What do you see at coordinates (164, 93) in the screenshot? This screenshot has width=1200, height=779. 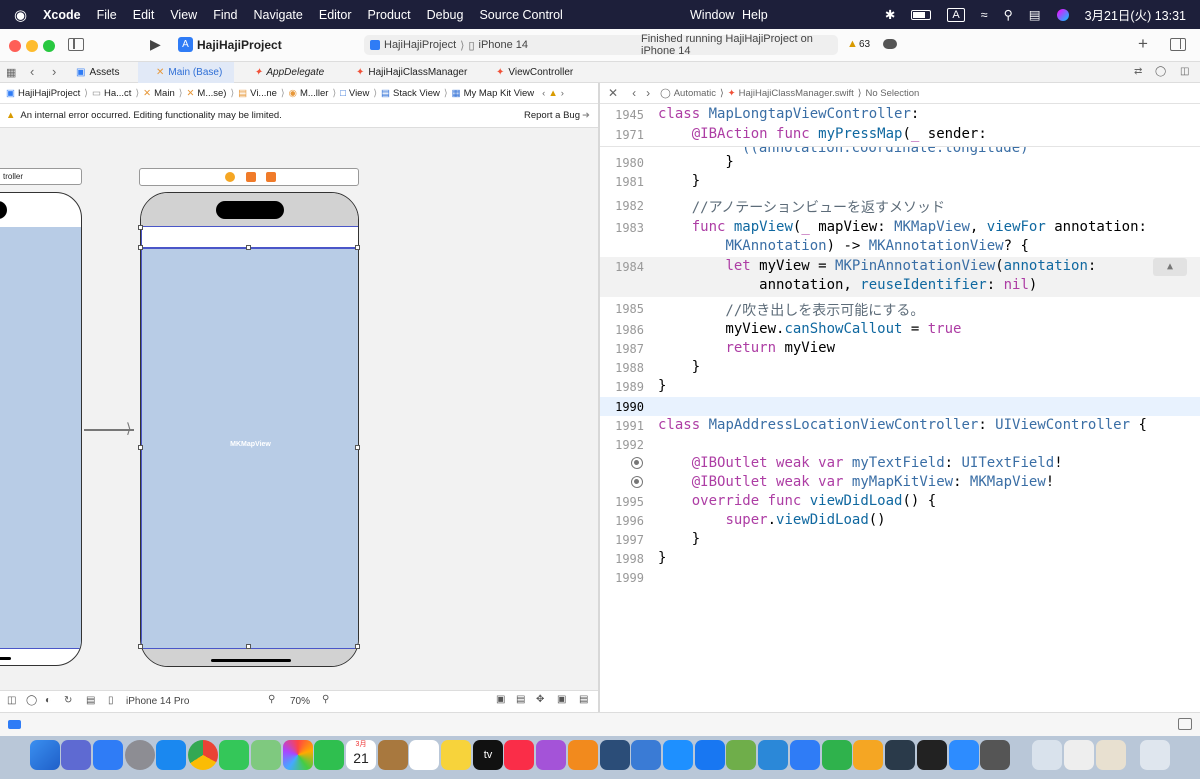 I see `jump-item-main: Main` at bounding box center [164, 93].